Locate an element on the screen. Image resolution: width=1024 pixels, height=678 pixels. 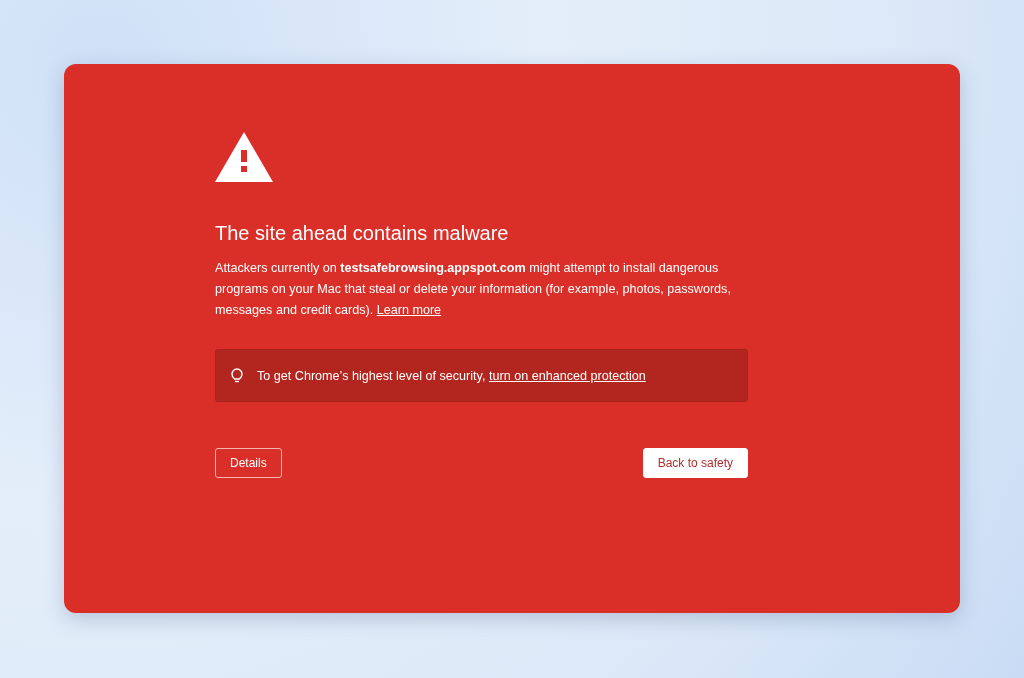
tip-text: To get Chrome’s highest level of security, turn on enhanced protection is located at coordinates (451, 375).